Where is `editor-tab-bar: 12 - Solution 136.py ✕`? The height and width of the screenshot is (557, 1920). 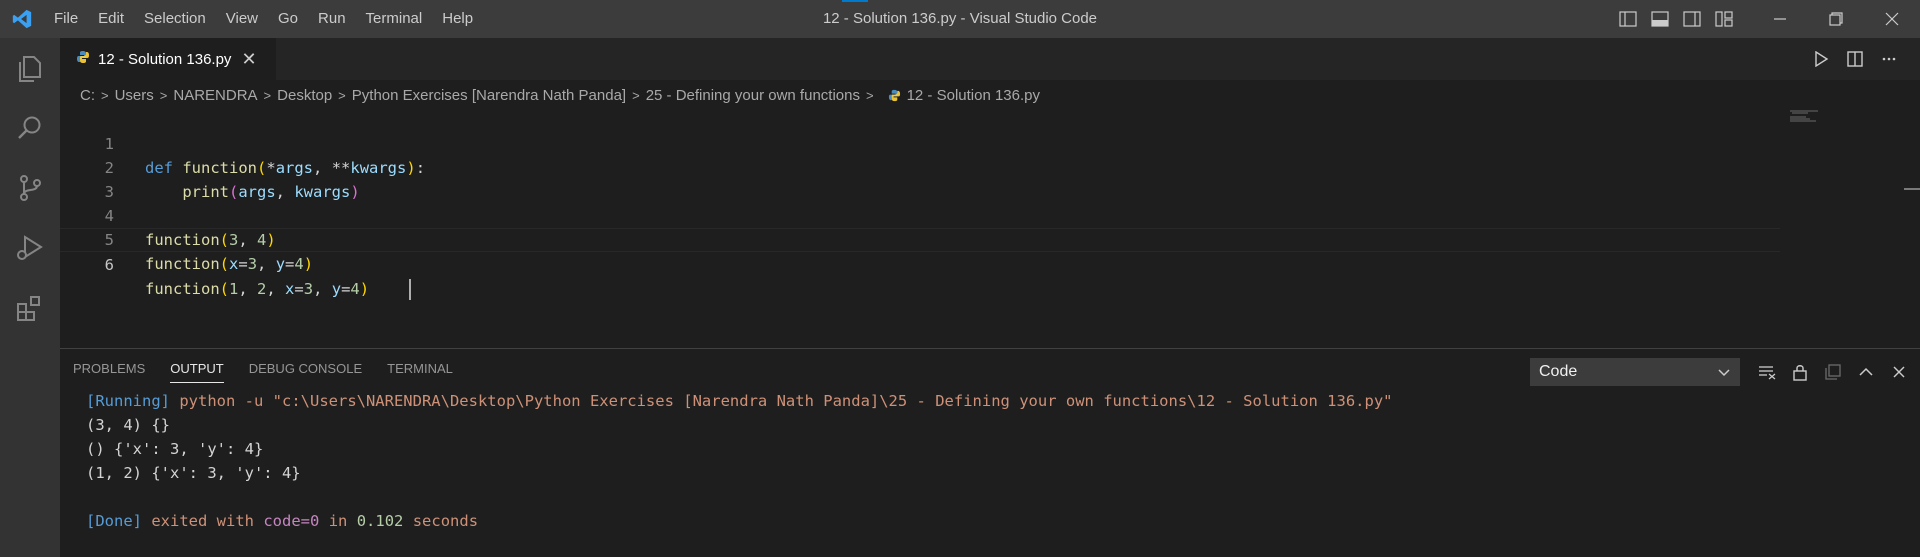 editor-tab-bar: 12 - Solution 136.py ✕ is located at coordinates (990, 59).